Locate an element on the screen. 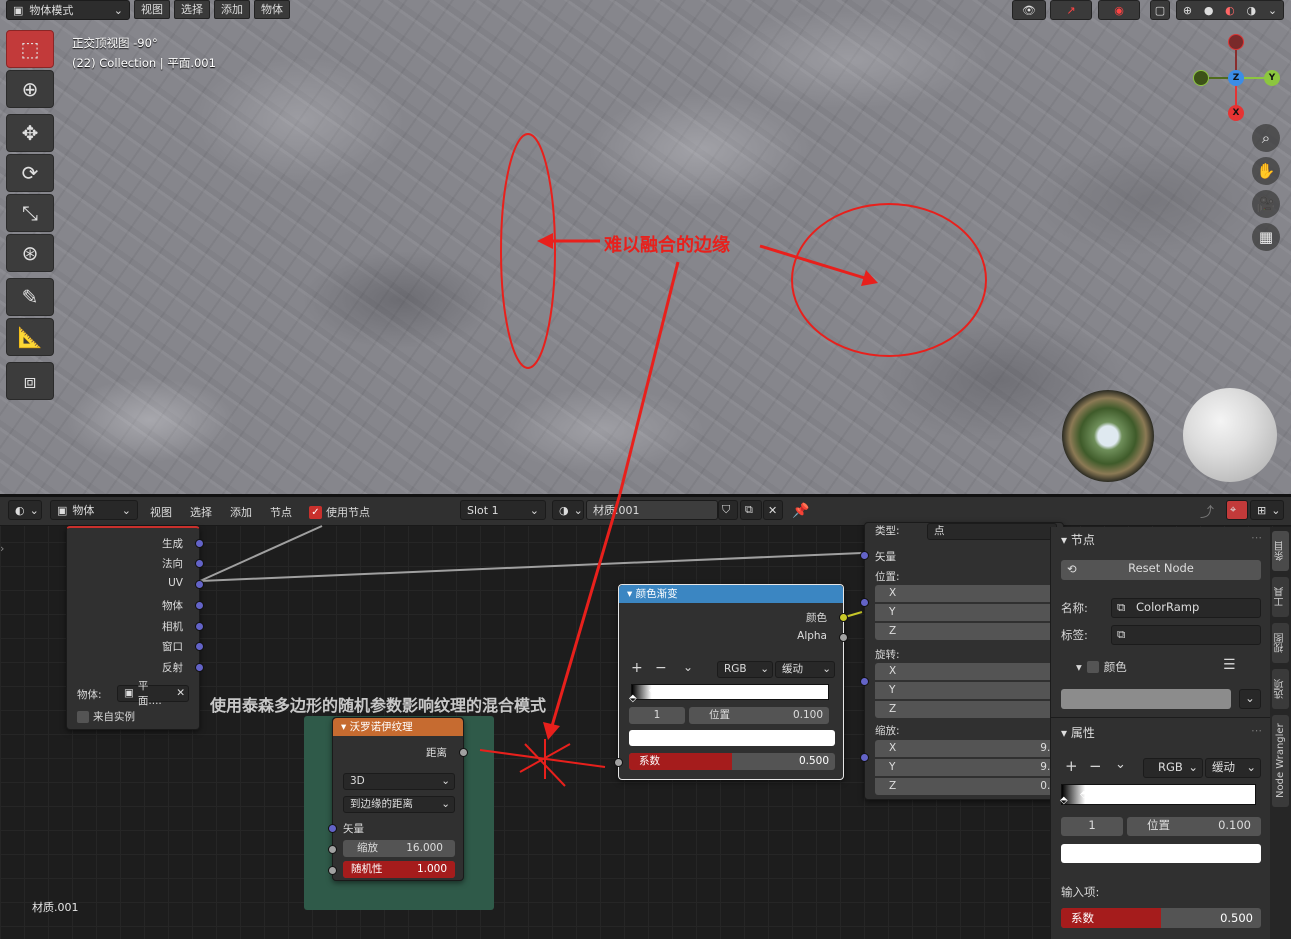  color-ramp-gradient is located at coordinates (1158, 794).